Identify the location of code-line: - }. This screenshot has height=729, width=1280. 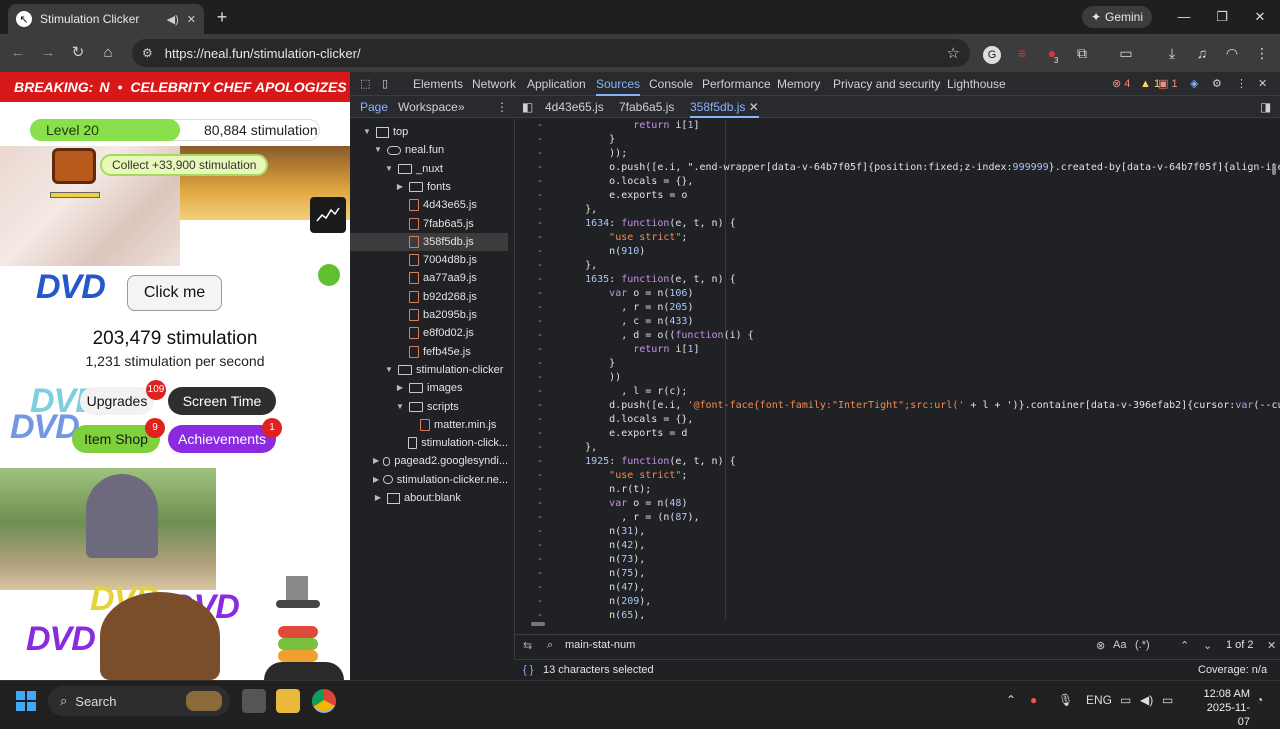
(897, 364).